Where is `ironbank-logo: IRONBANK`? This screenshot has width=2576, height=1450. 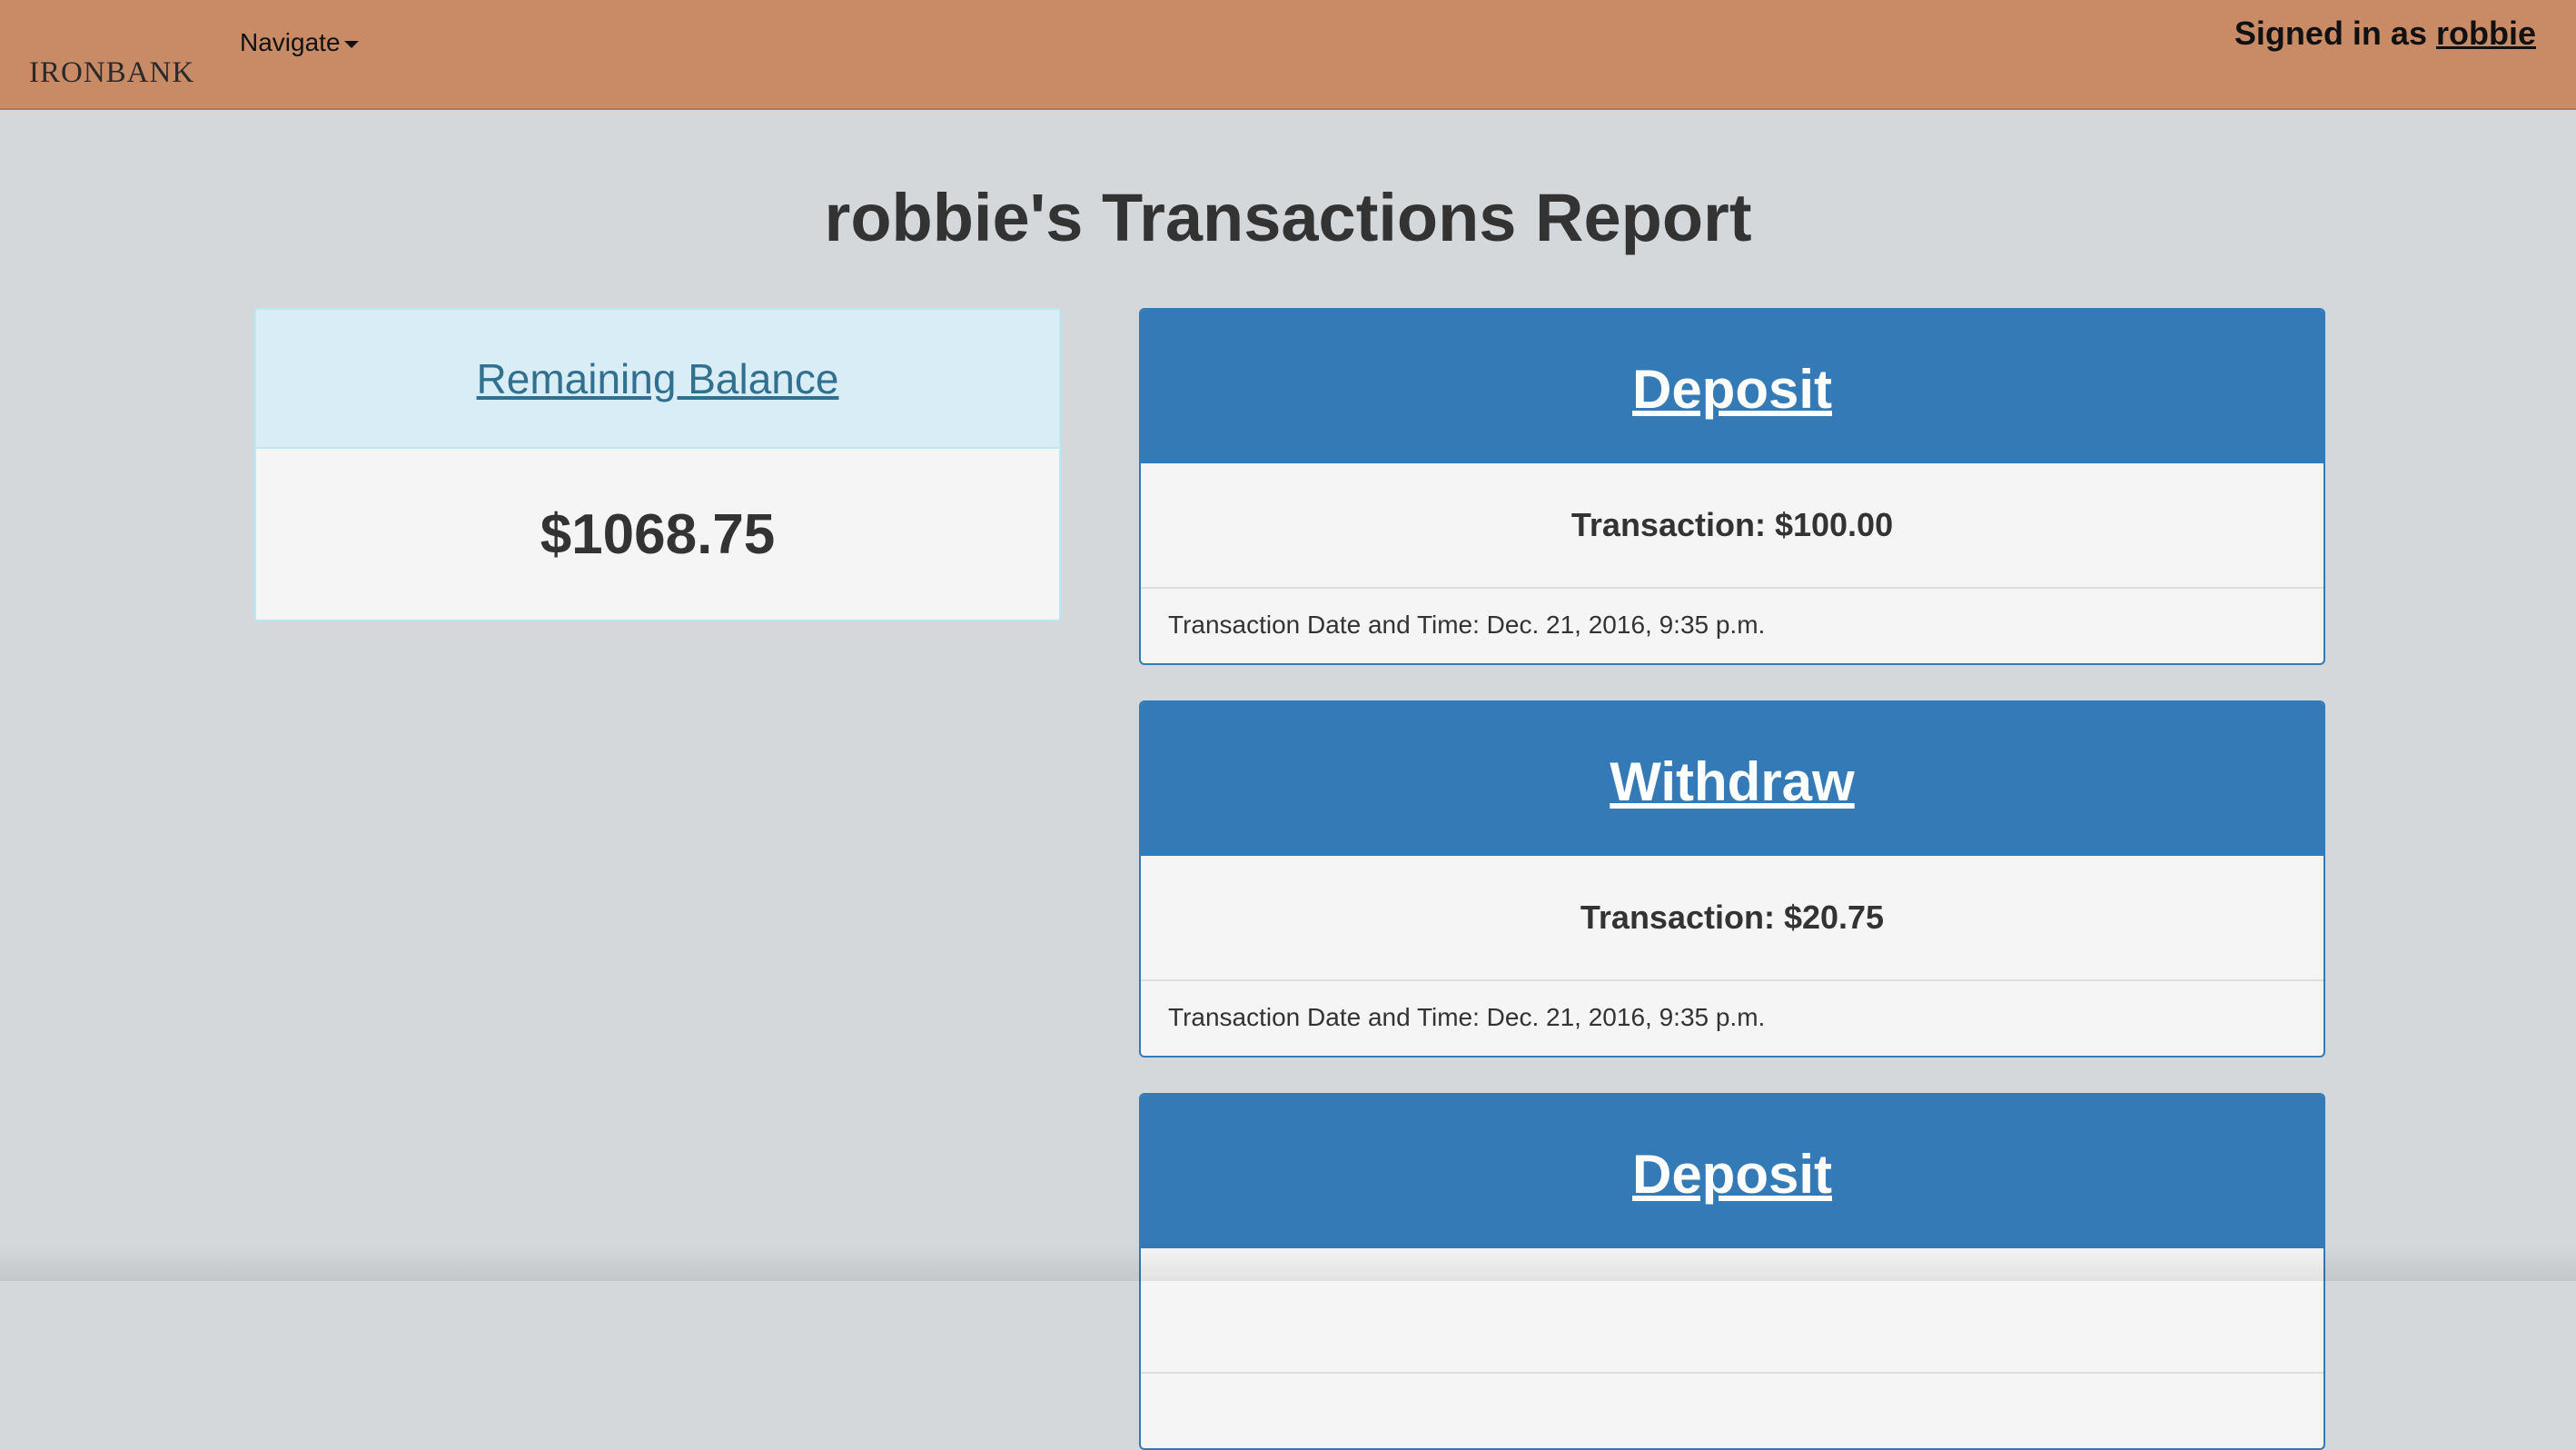 ironbank-logo: IRONBANK is located at coordinates (111, 72).